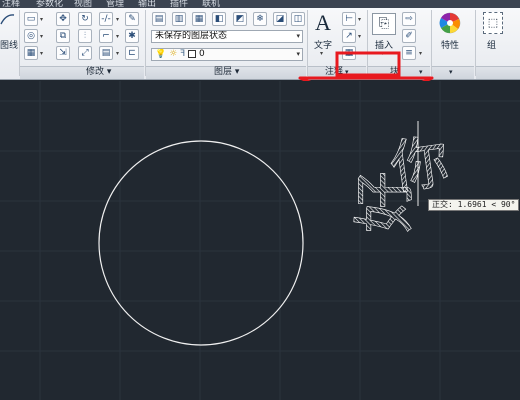  Describe the element at coordinates (11, 4) in the screenshot. I see `menu-item-annotate: 注释` at that location.